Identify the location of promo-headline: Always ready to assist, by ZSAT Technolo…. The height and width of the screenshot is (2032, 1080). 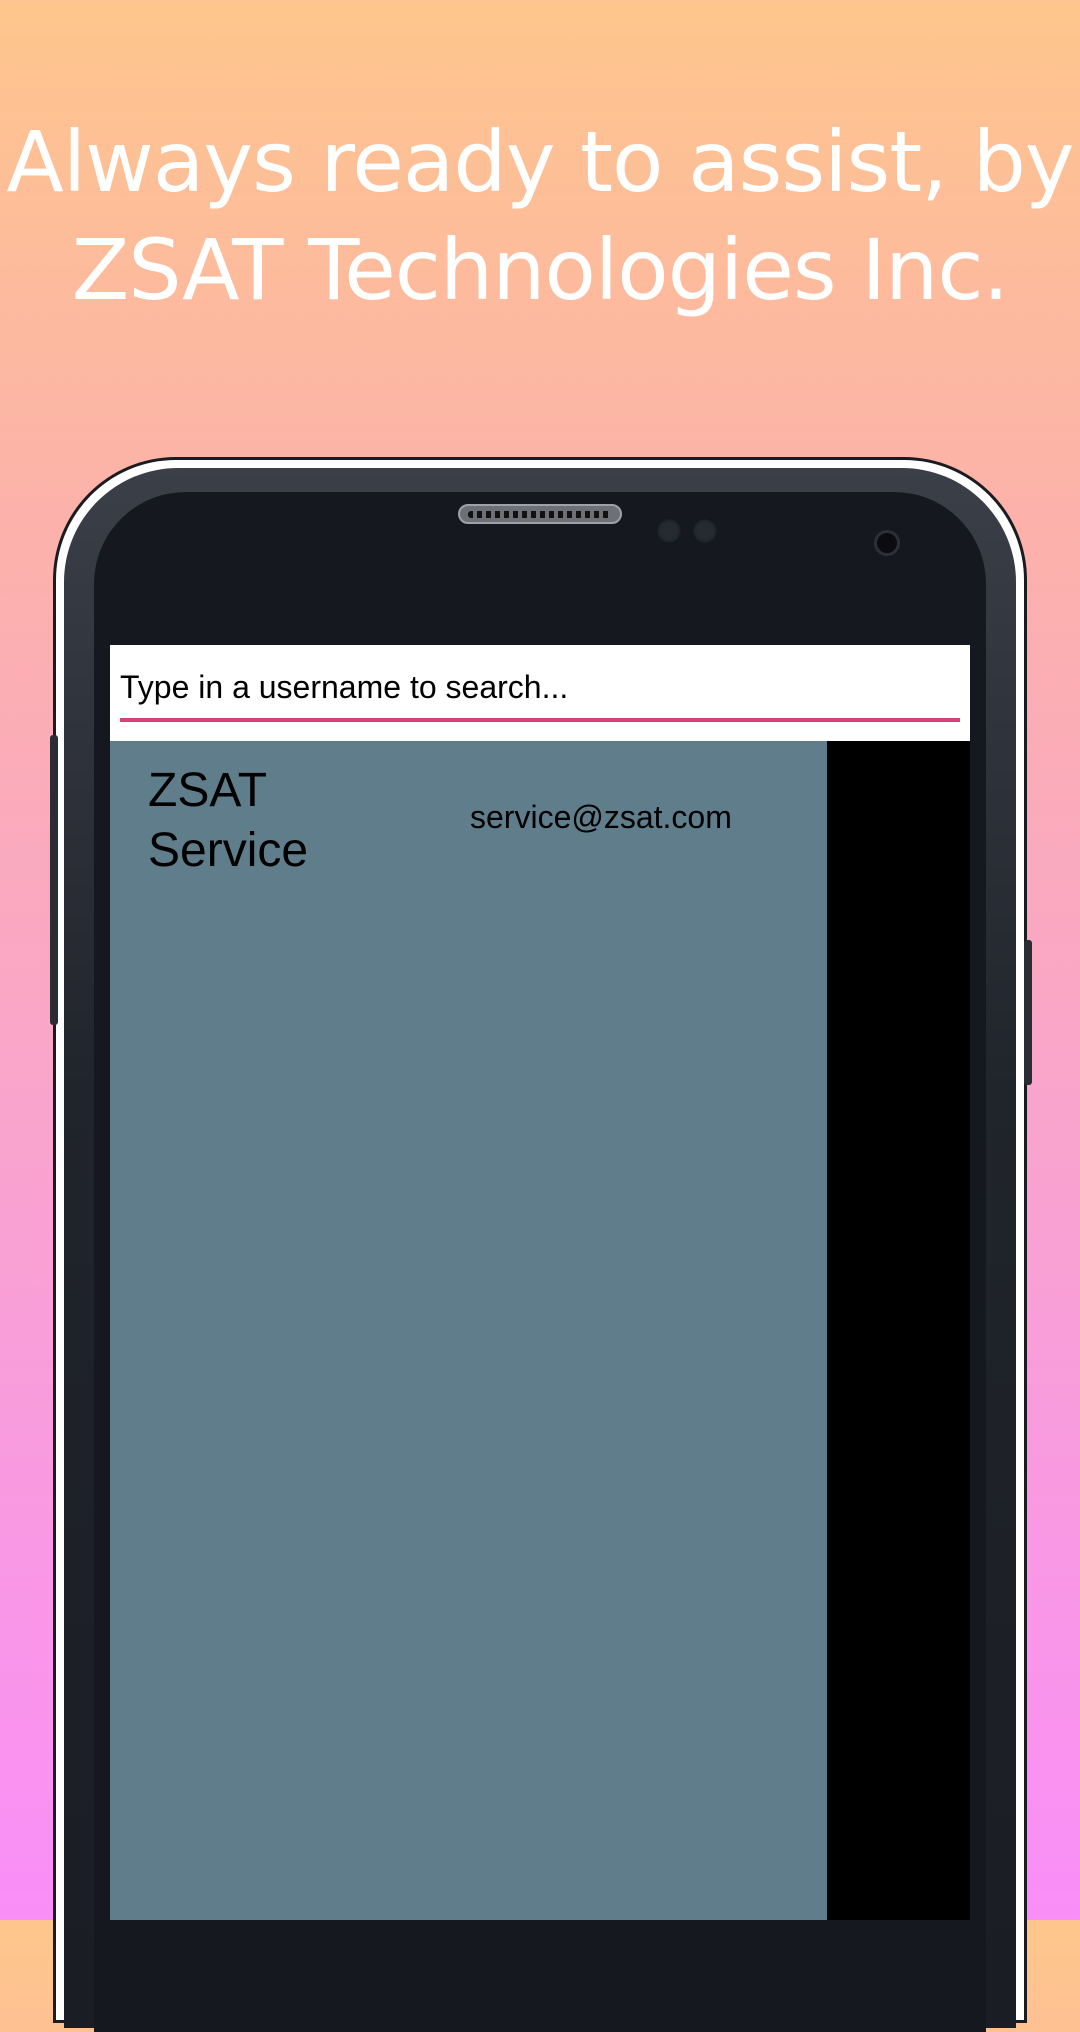
(540, 216).